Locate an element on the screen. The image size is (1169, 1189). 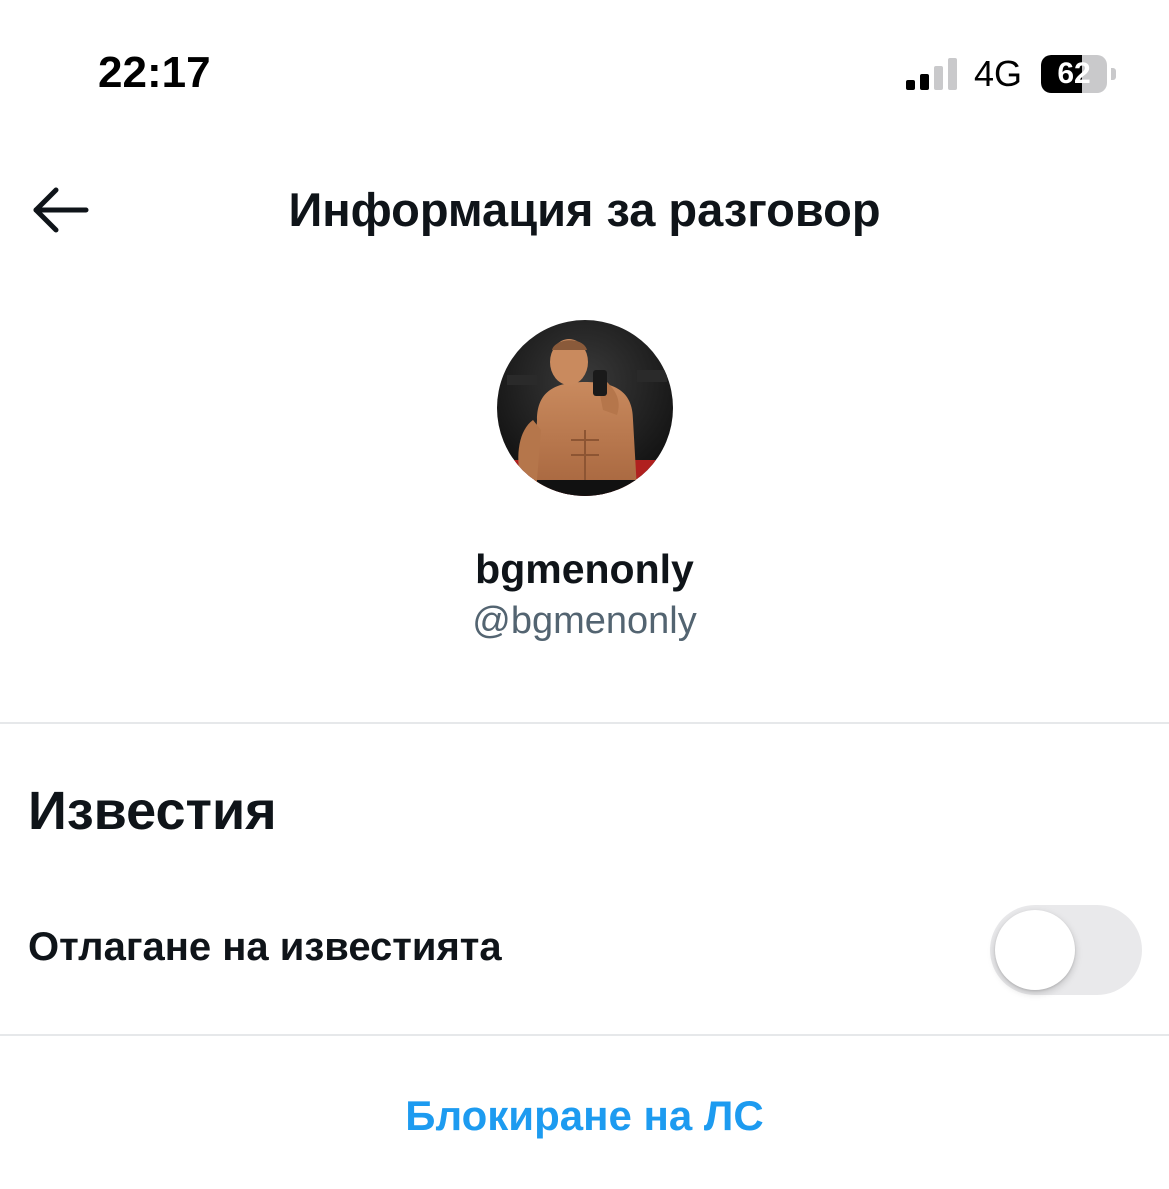
battery-body: 62 is located at coordinates (1074, 74).